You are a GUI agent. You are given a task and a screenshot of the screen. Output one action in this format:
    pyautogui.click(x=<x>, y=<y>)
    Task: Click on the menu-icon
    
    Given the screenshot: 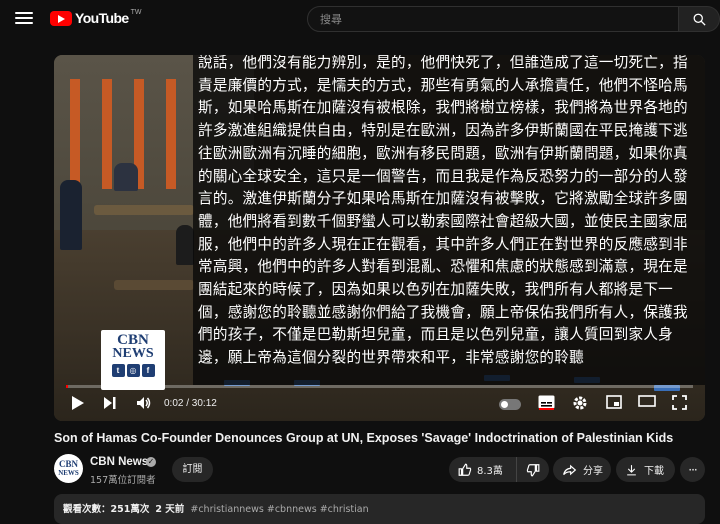 What is the action you would take?
    pyautogui.click(x=24, y=19)
    